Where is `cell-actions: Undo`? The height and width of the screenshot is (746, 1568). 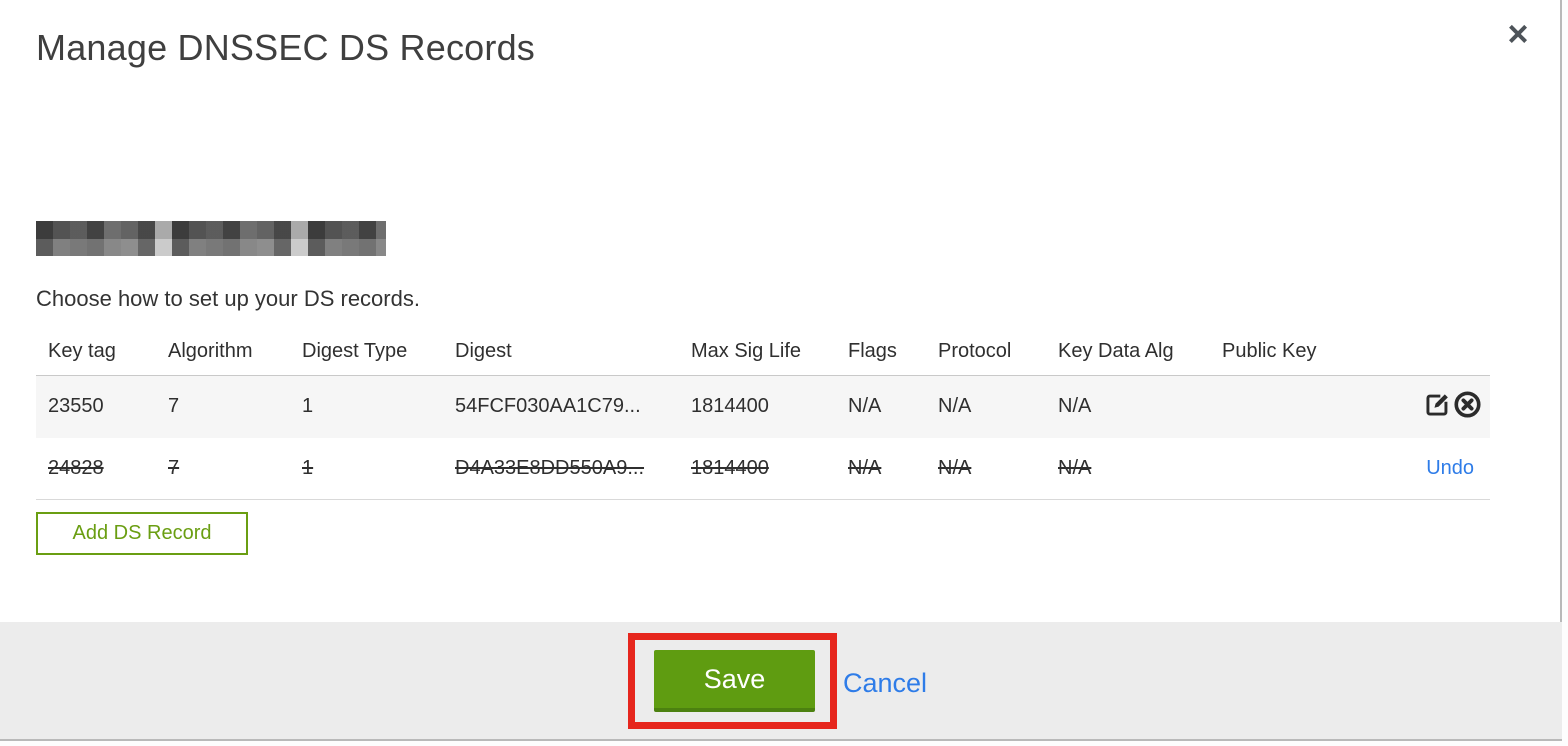 cell-actions: Undo is located at coordinates (1420, 468).